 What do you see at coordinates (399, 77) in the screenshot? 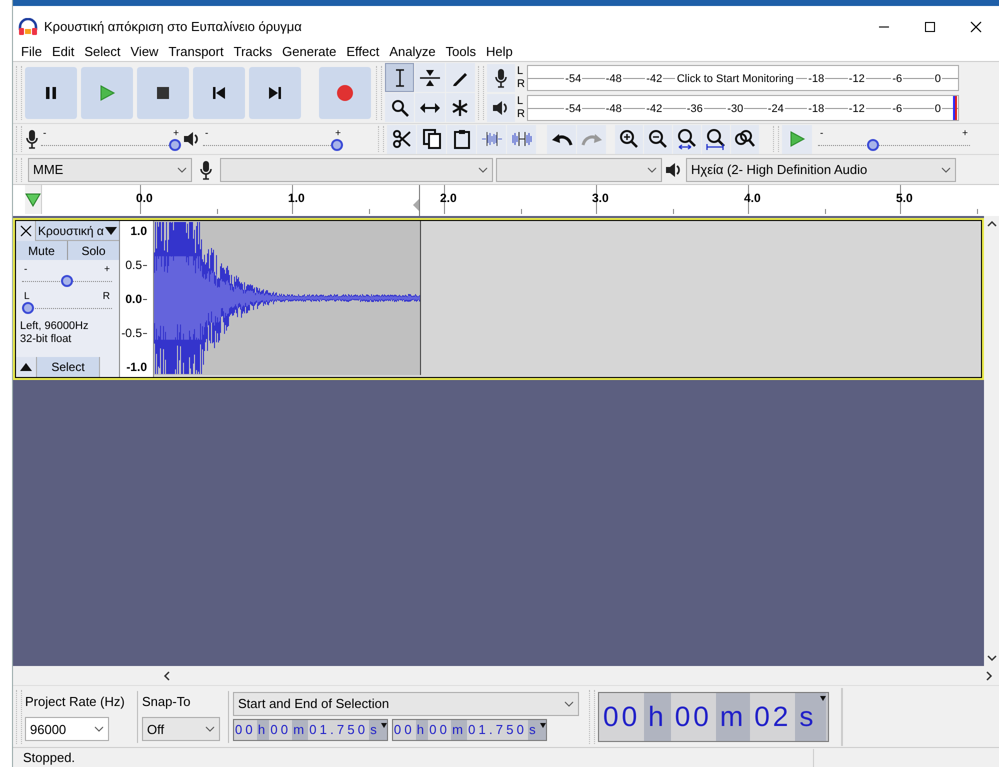
I see `select-tool` at bounding box center [399, 77].